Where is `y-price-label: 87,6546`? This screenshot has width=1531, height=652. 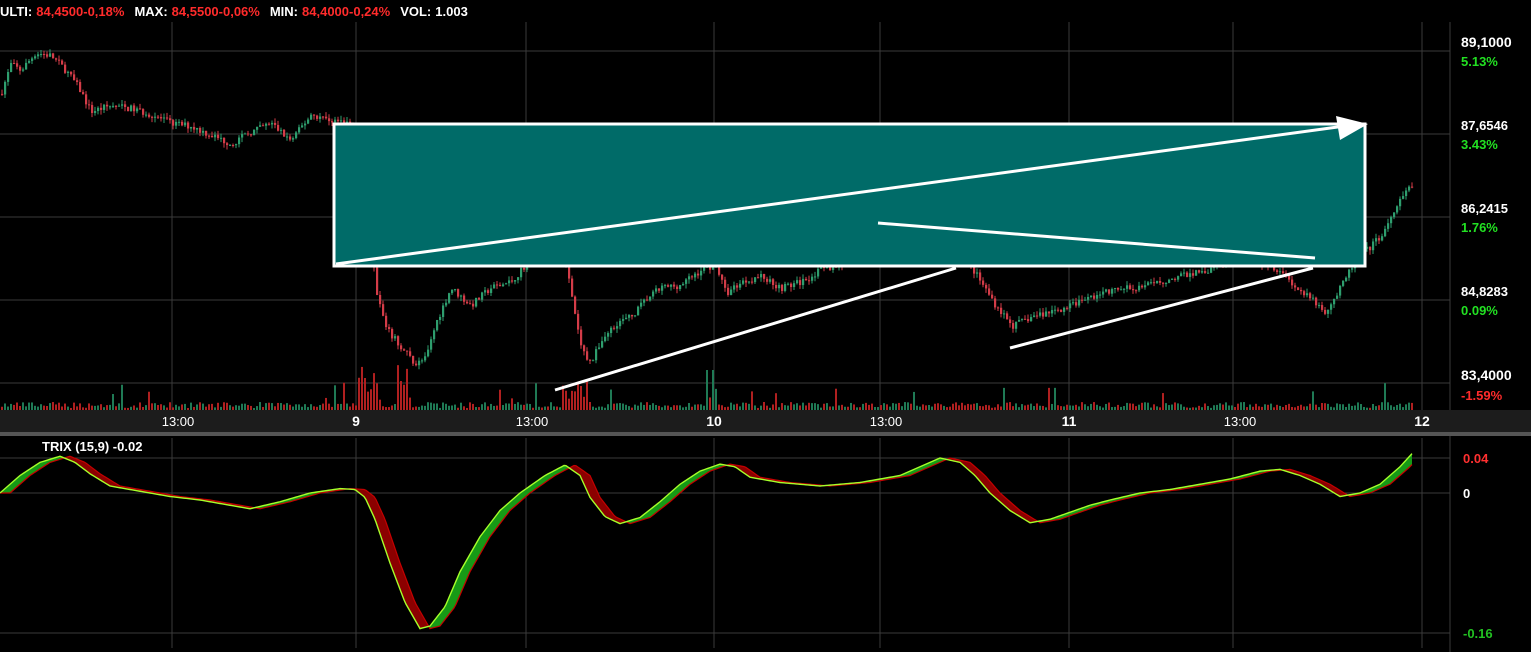
y-price-label: 87,6546 is located at coordinates (1484, 125).